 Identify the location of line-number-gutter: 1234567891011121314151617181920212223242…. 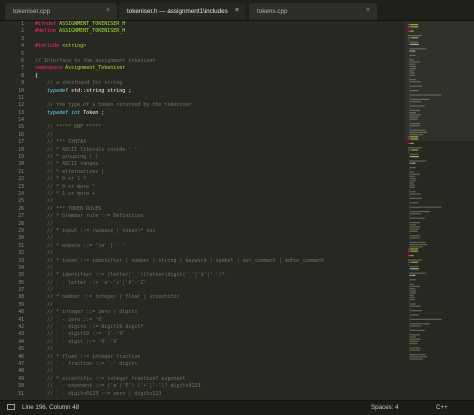
(12, 210).